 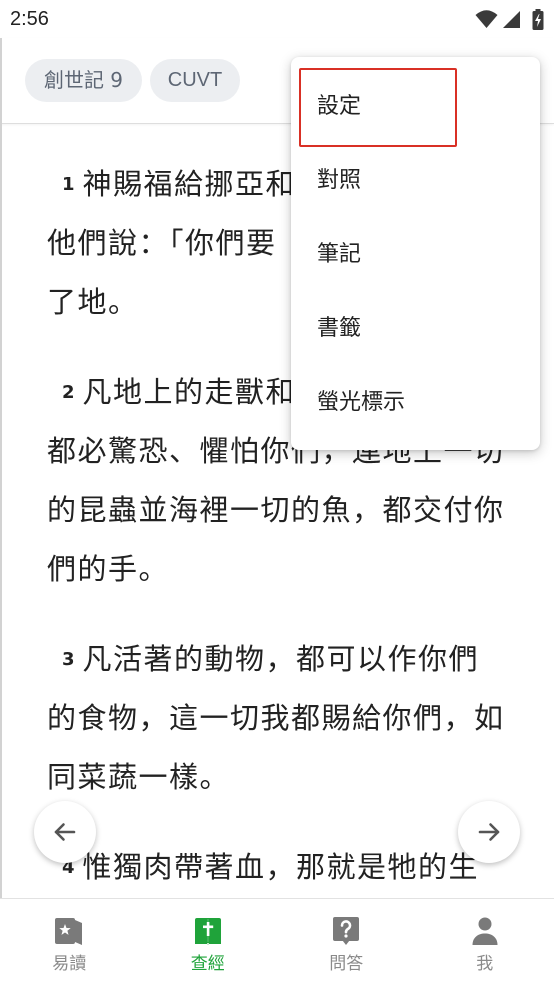 I want to click on verse-number: 2, so click(x=68, y=392).